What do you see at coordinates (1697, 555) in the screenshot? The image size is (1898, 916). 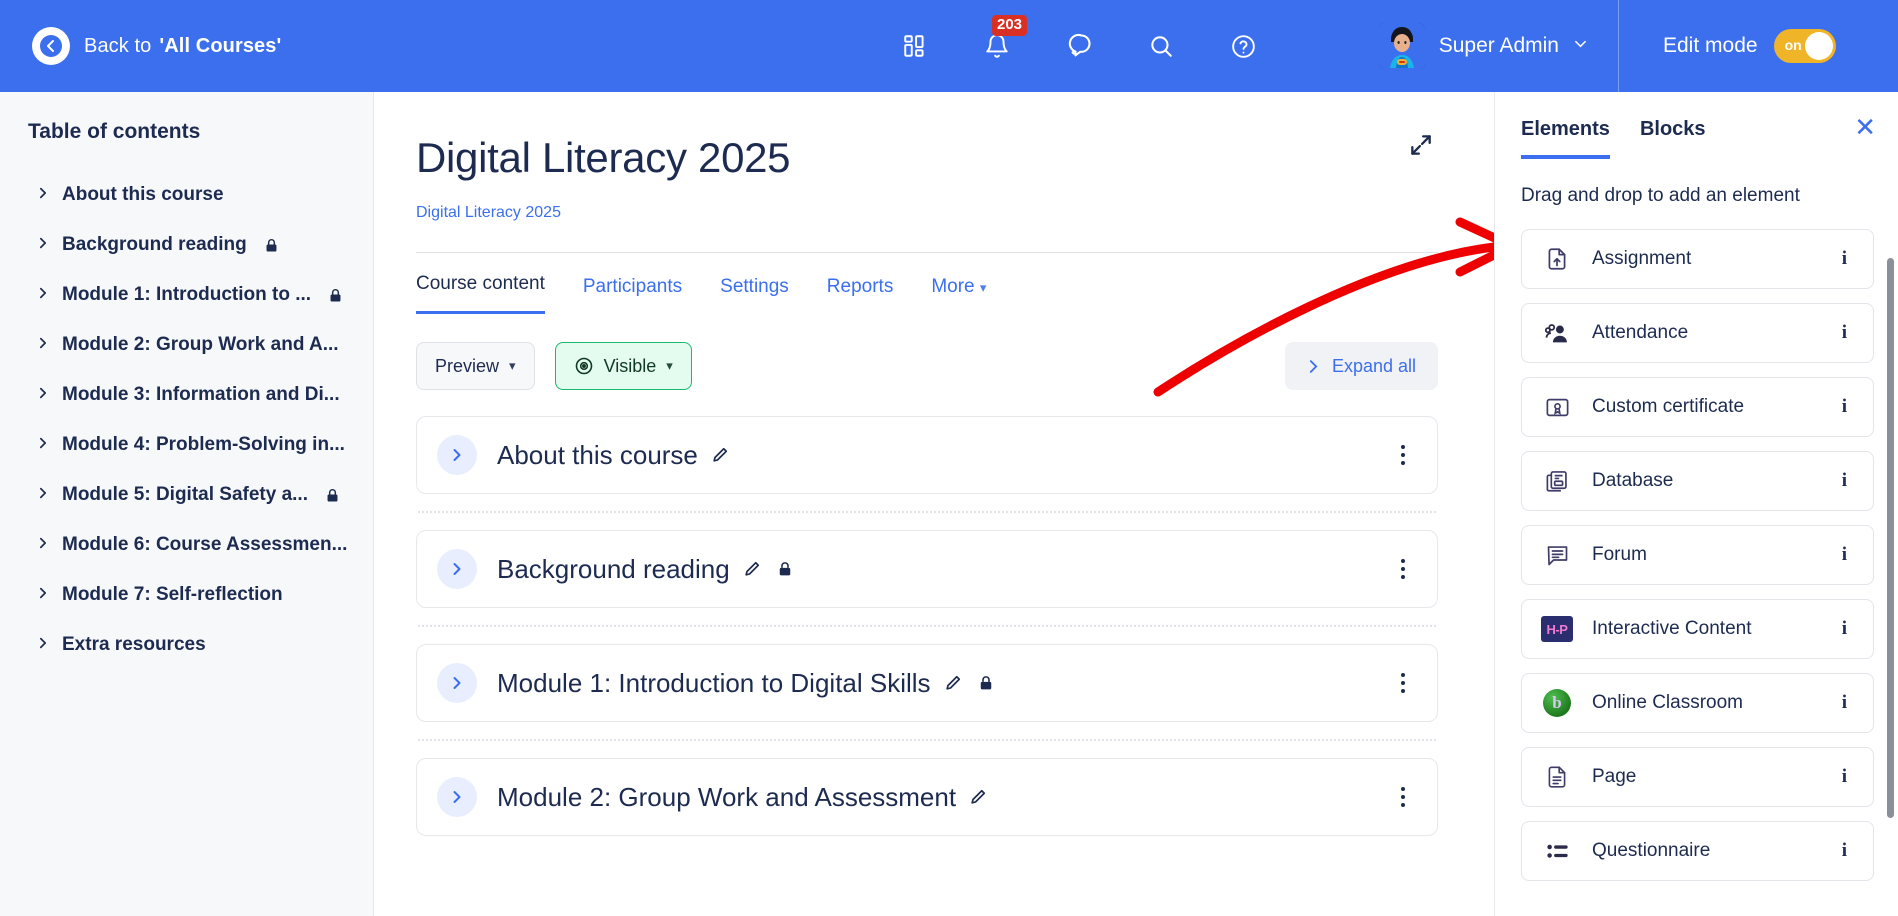 I see `element-item-4: Forum i` at bounding box center [1697, 555].